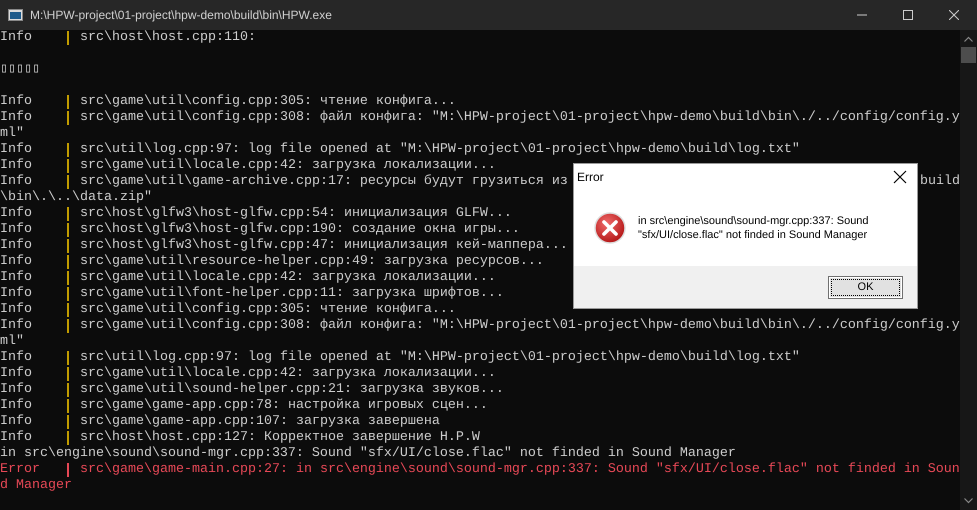 Image resolution: width=977 pixels, height=510 pixels. What do you see at coordinates (968, 270) in the screenshot?
I see `scrollbar` at bounding box center [968, 270].